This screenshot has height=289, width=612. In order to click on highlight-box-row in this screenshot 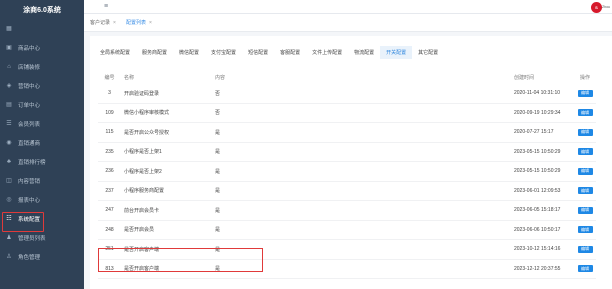, I will do `click(180, 260)`.